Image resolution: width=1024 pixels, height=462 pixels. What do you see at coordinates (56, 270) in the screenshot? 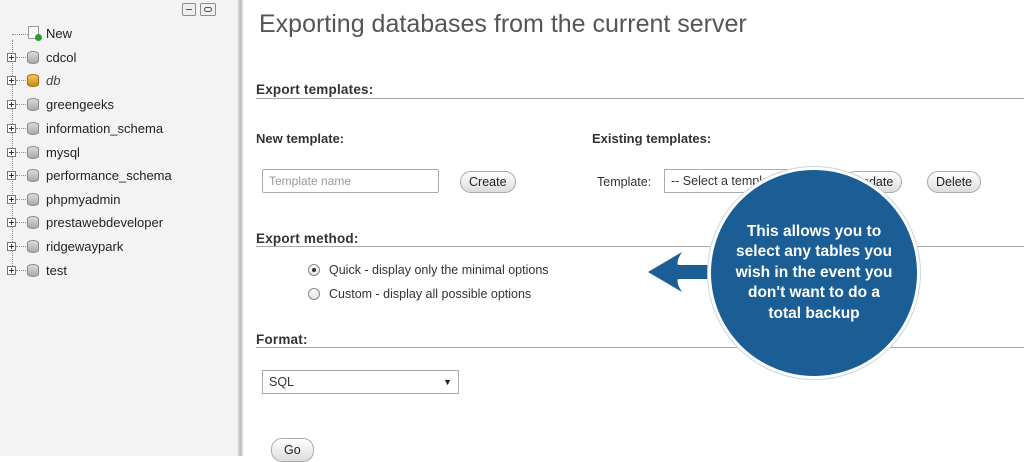
I see `sidebar-item-label: test` at bounding box center [56, 270].